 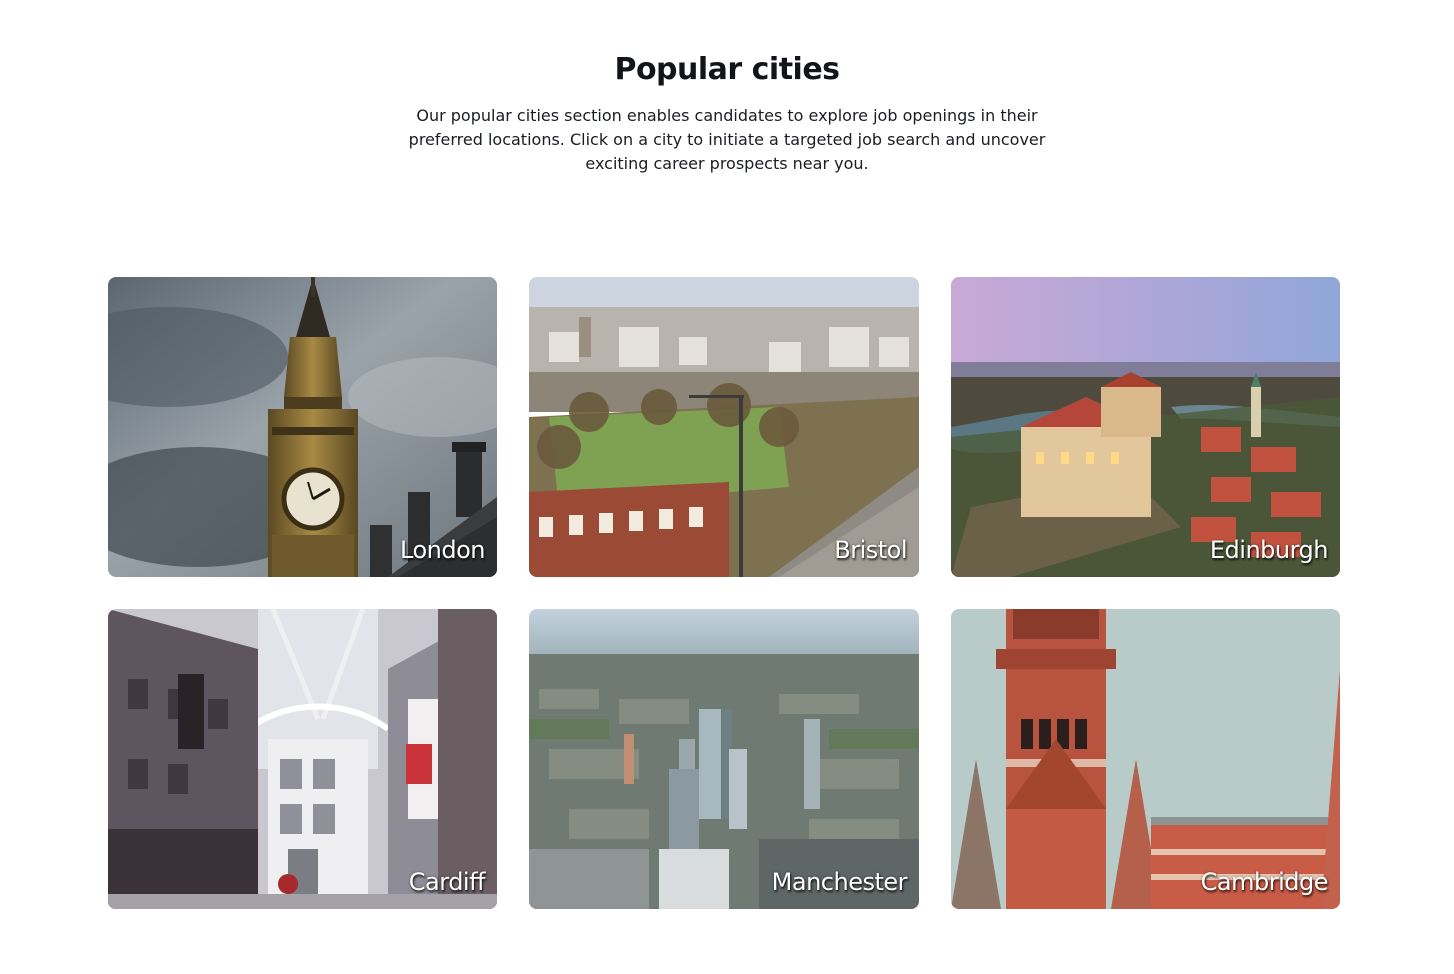 I want to click on city-card-london: London, so click(x=302, y=427).